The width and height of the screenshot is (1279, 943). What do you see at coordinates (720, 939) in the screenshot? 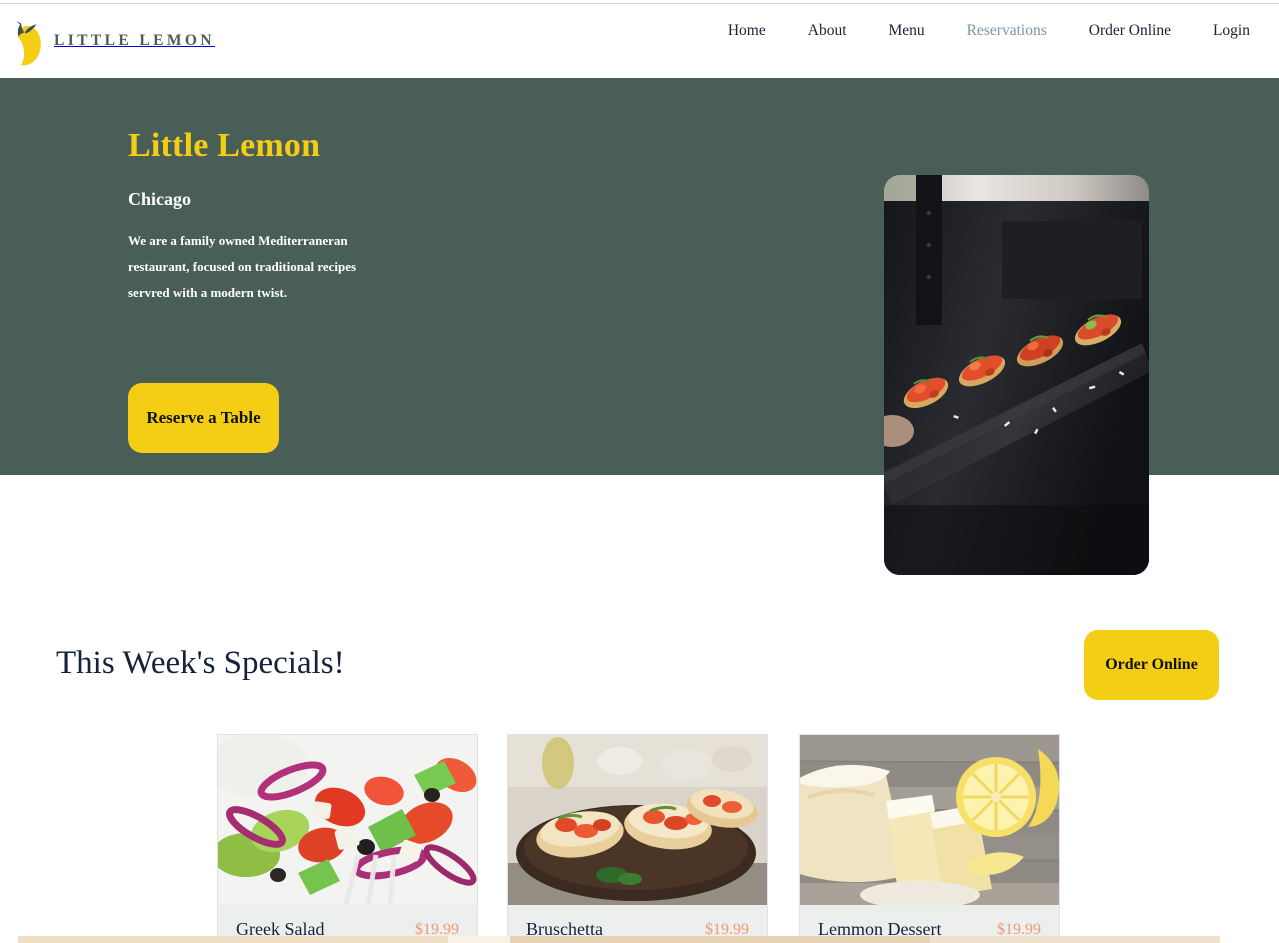
I see `peek-seg-c` at bounding box center [720, 939].